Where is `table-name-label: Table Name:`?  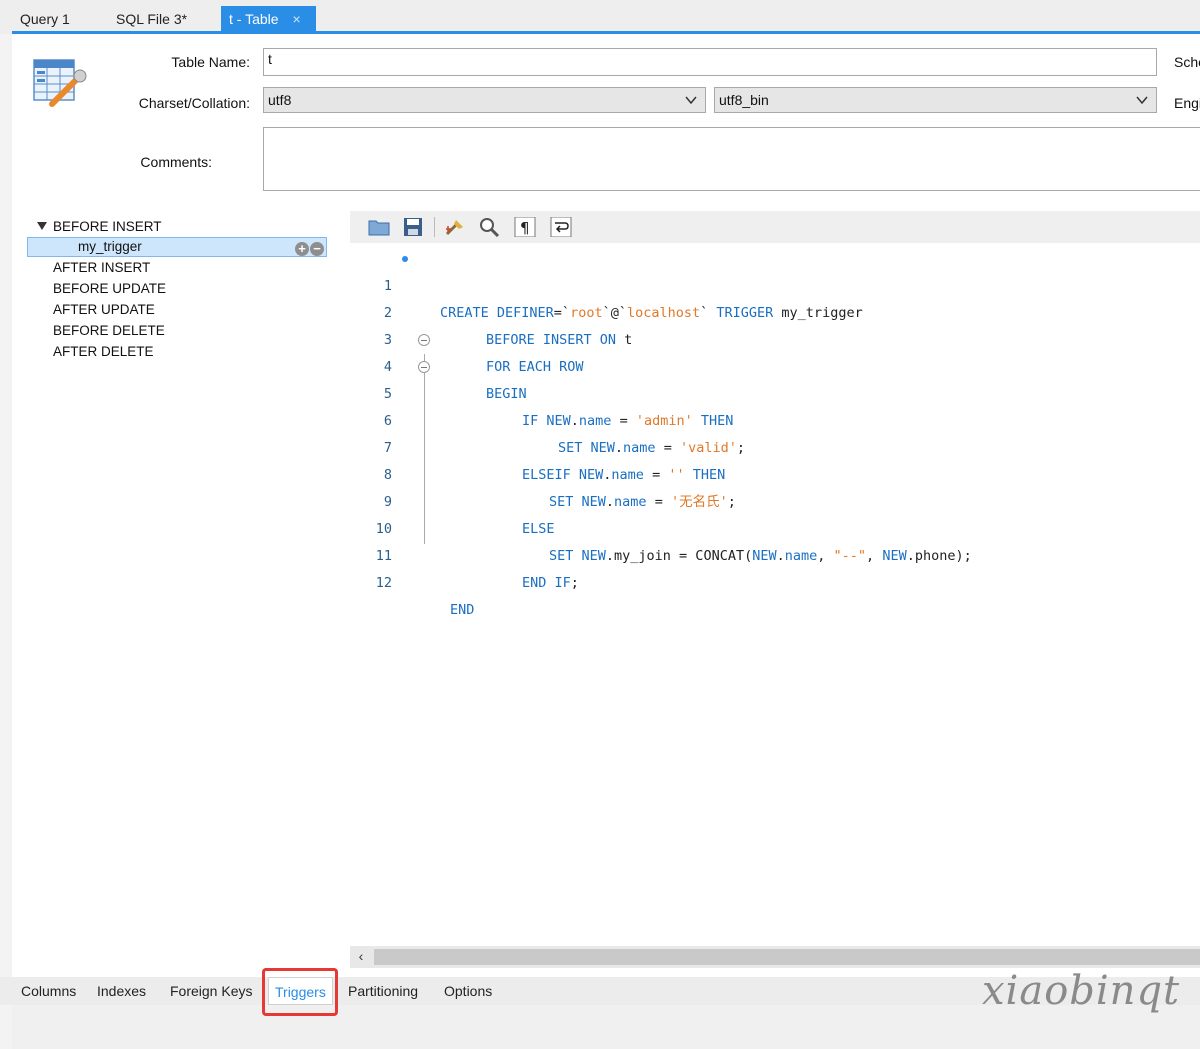 table-name-label: Table Name: is located at coordinates (210, 62).